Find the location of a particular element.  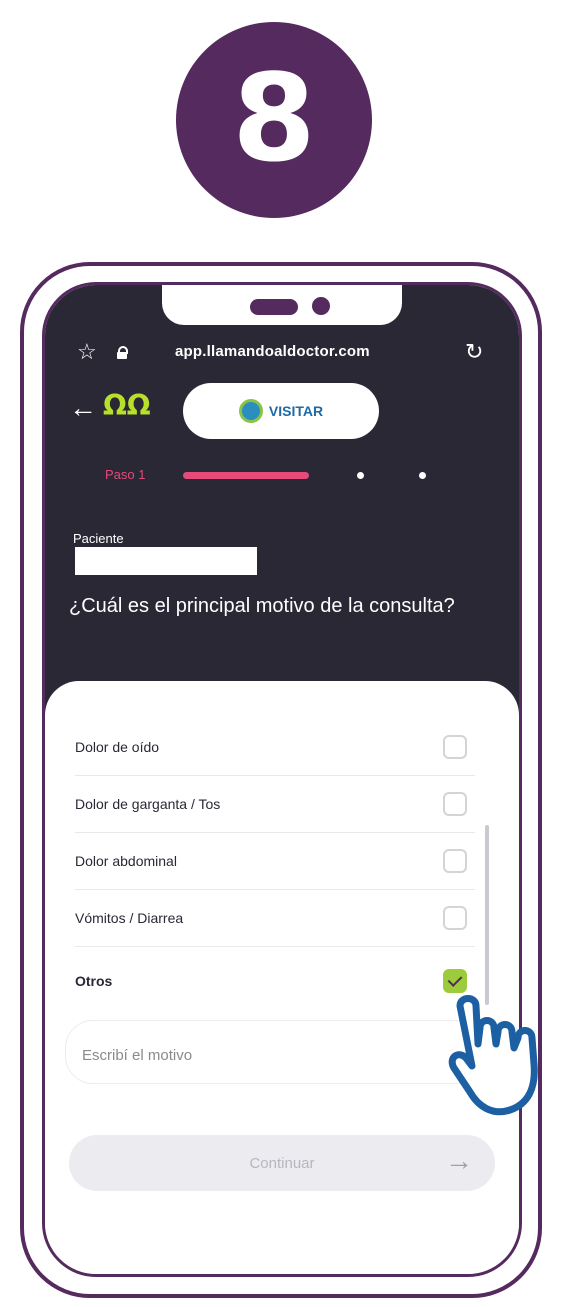

option-label: Otros is located at coordinates (94, 981).